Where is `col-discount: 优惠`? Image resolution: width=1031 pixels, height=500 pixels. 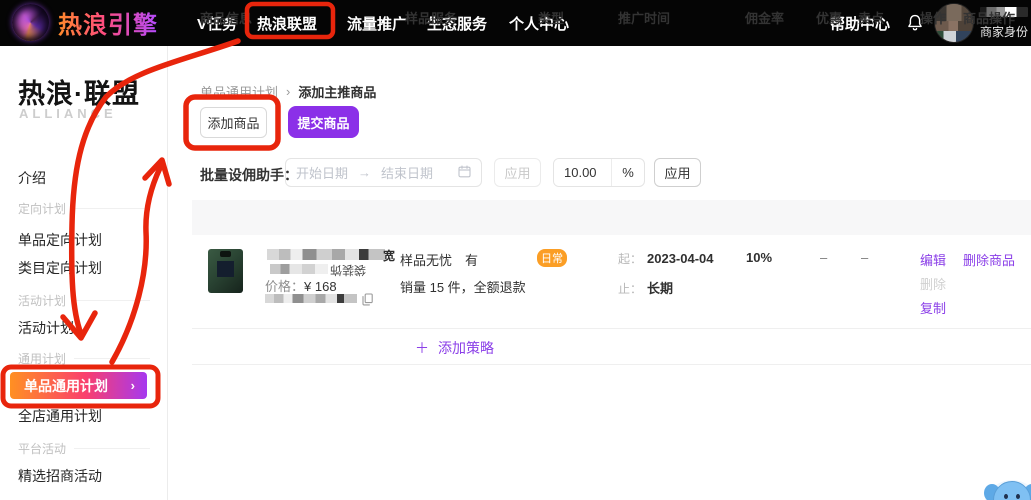
col-discount: 优惠 is located at coordinates (829, 18).